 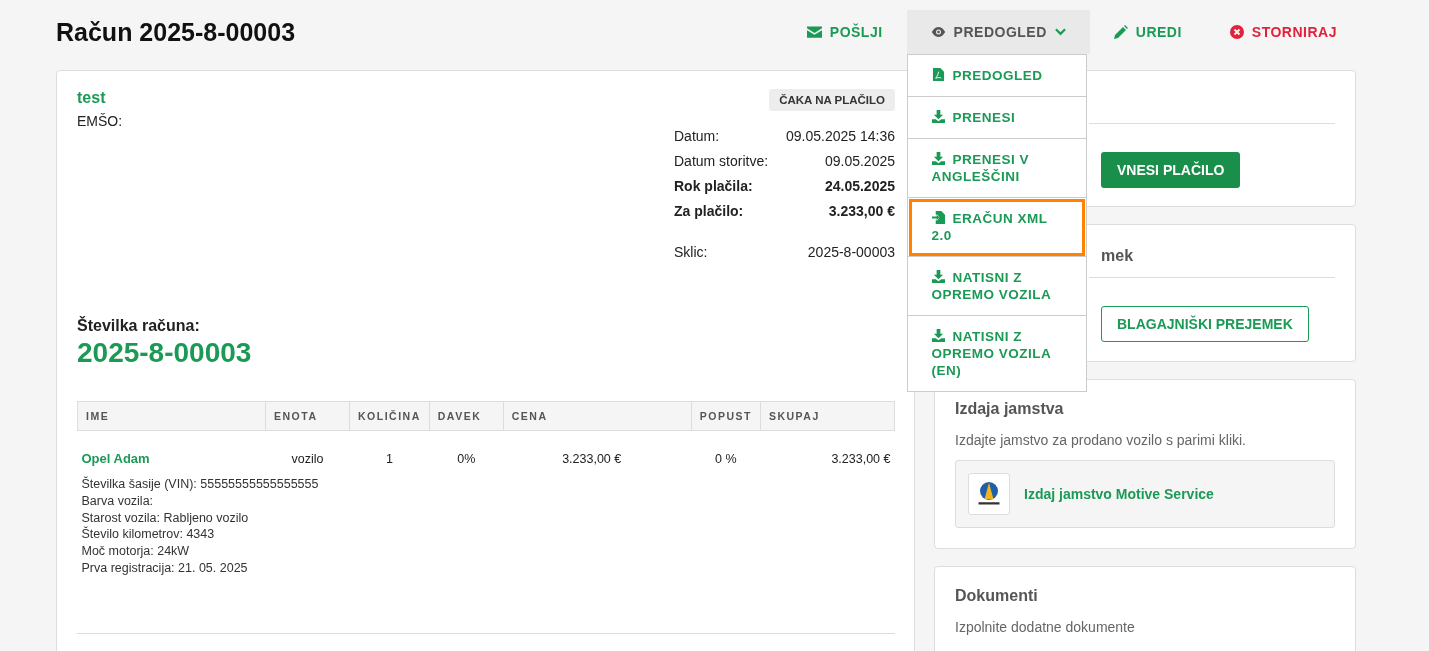 I want to click on page-title: Račun 2025-8-00003, so click(x=176, y=32).